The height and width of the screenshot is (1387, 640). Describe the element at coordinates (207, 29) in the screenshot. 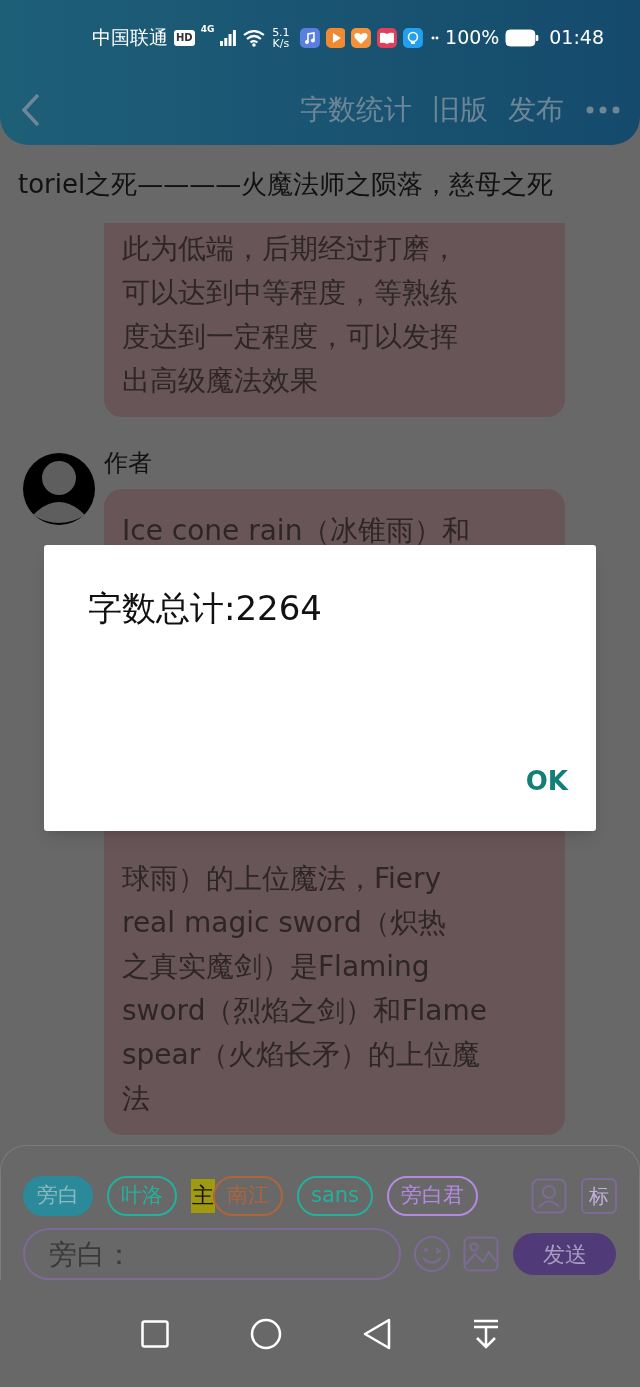

I see `network-type: 4G` at that location.